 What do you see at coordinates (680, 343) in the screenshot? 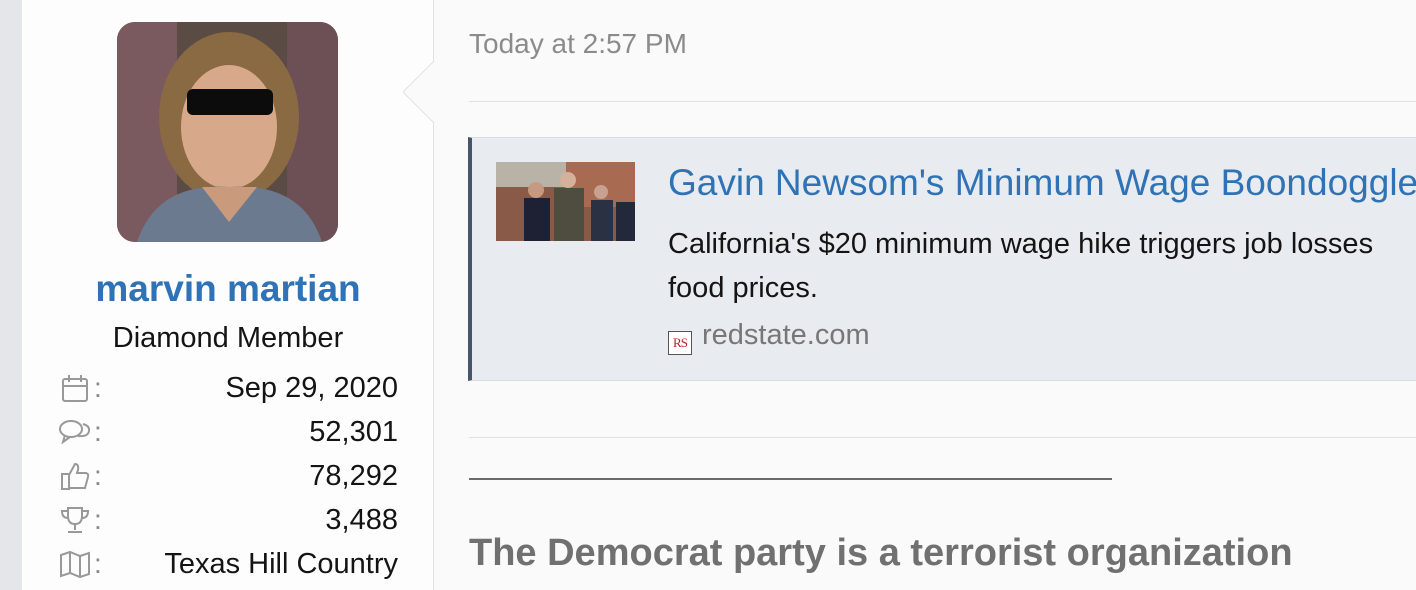
I see `site-favicon-icon: RS` at bounding box center [680, 343].